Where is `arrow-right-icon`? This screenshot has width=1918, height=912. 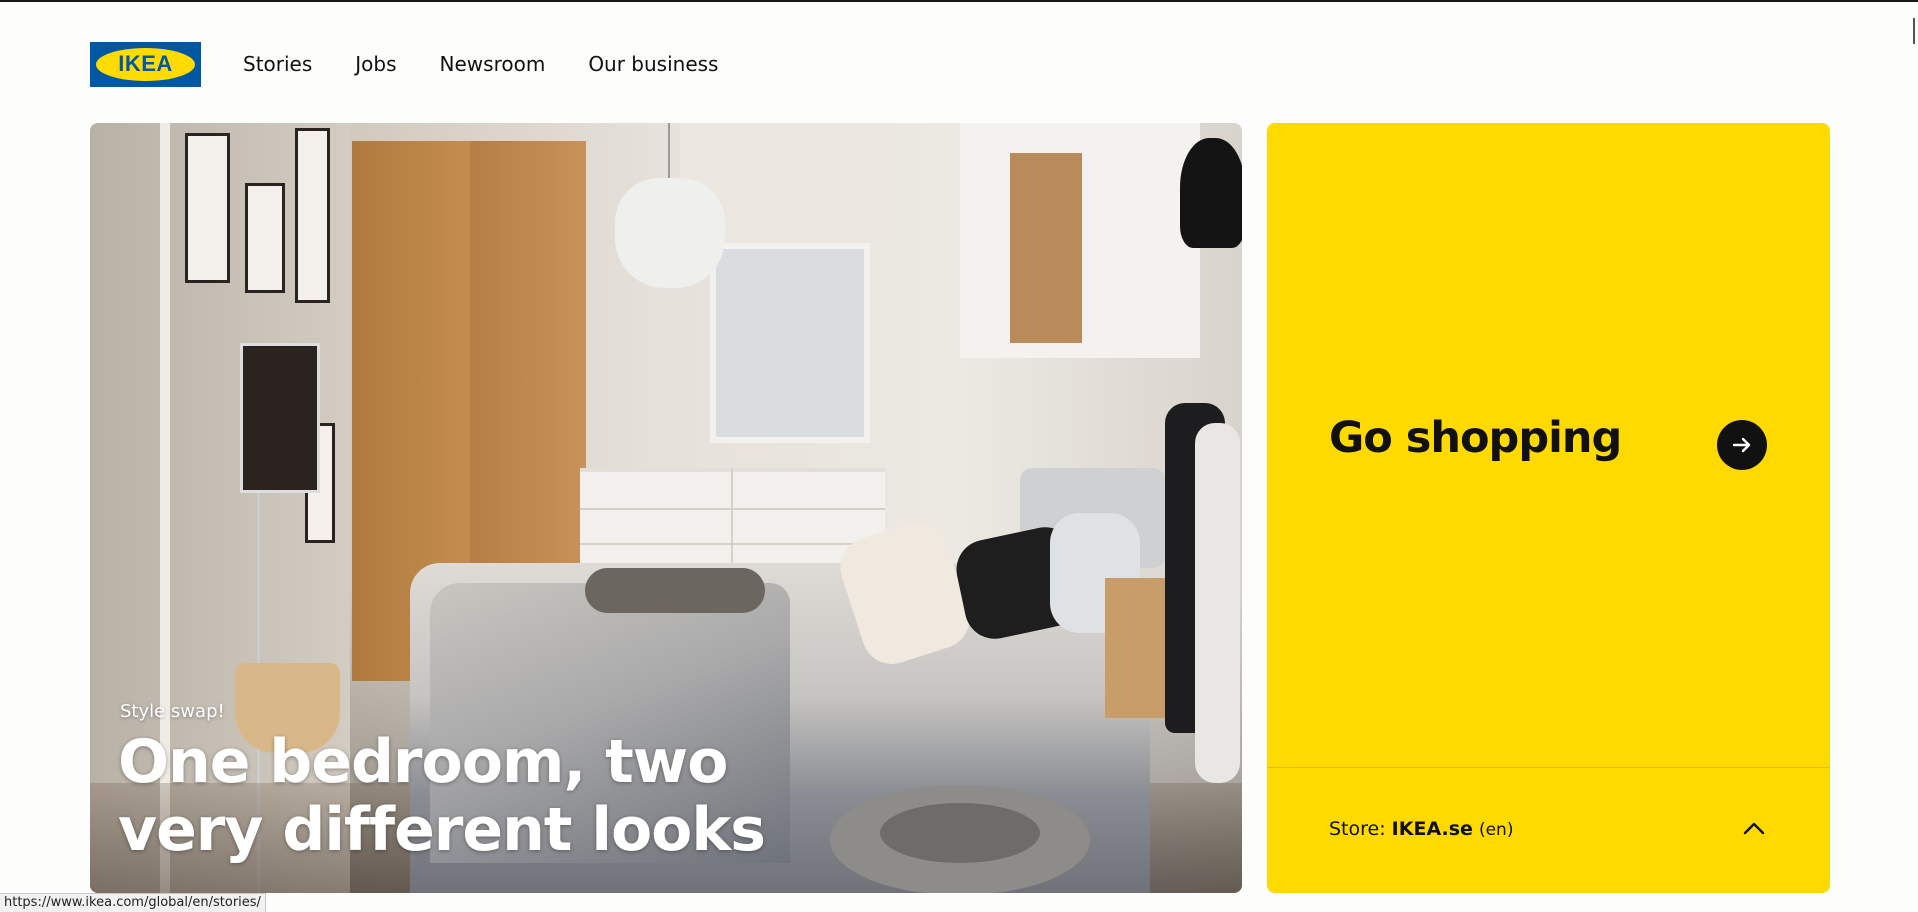 arrow-right-icon is located at coordinates (1742, 445).